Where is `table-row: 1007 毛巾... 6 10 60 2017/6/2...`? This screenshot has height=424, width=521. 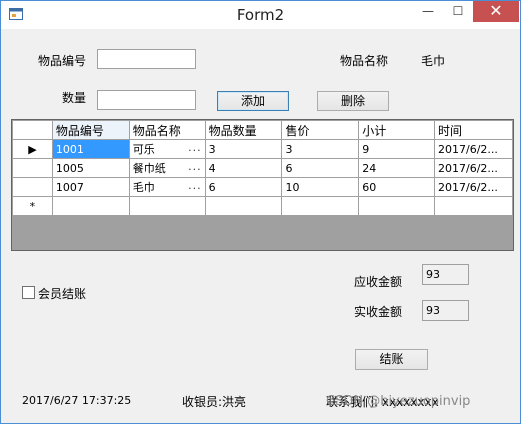
table-row: 1007 毛巾... 6 10 60 2017/6/2... is located at coordinates (262, 187).